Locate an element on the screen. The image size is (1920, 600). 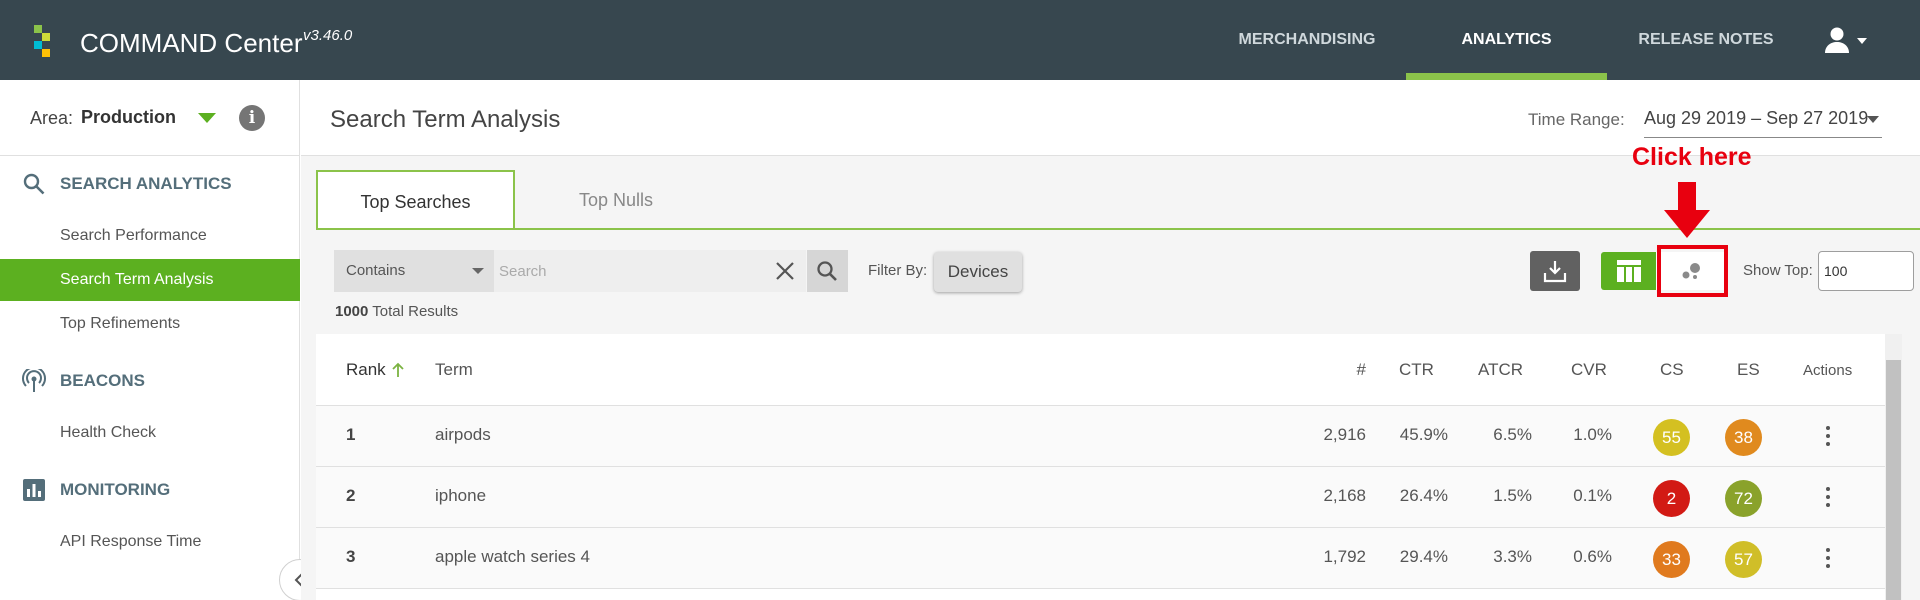
app-logo is located at coordinates (46, 41).